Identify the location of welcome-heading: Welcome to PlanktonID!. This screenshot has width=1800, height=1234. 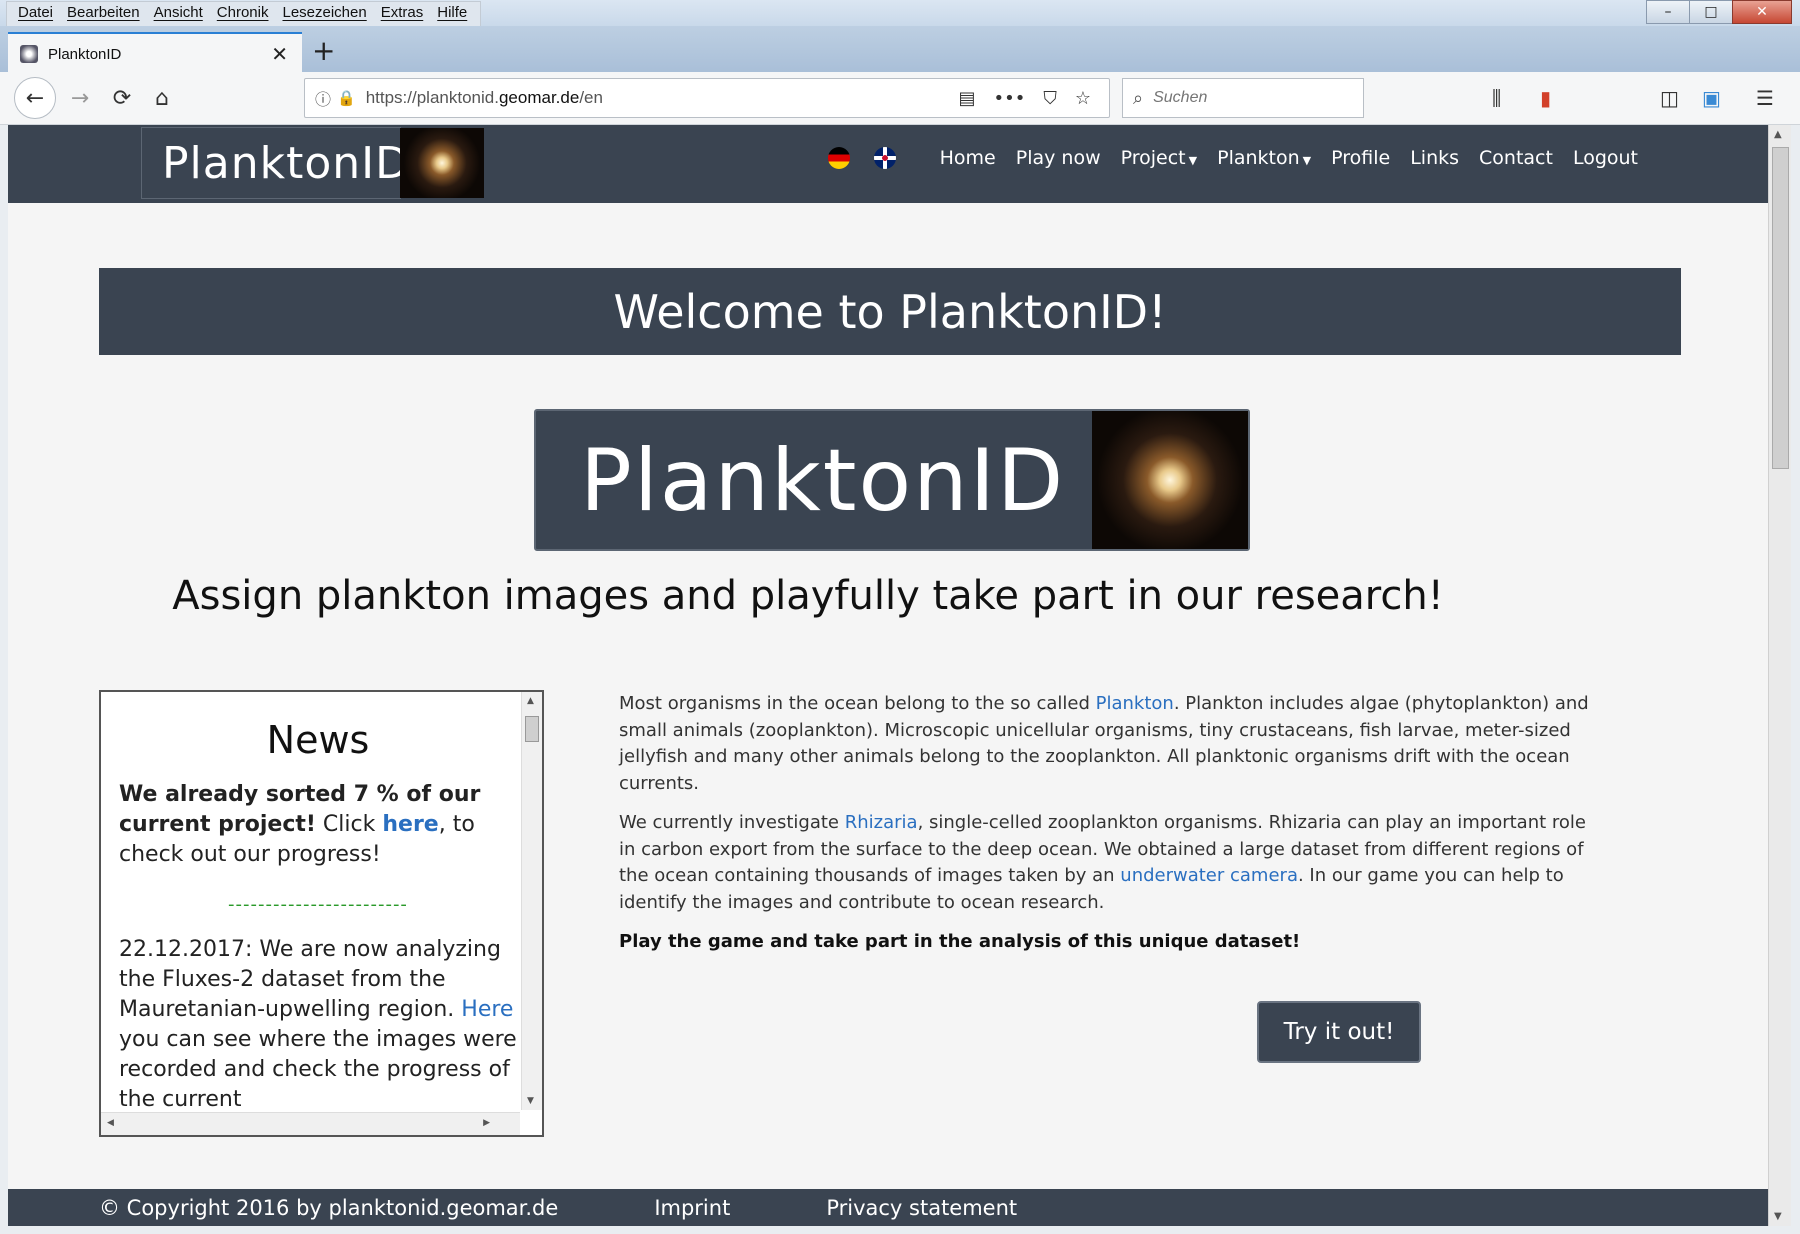
(890, 311).